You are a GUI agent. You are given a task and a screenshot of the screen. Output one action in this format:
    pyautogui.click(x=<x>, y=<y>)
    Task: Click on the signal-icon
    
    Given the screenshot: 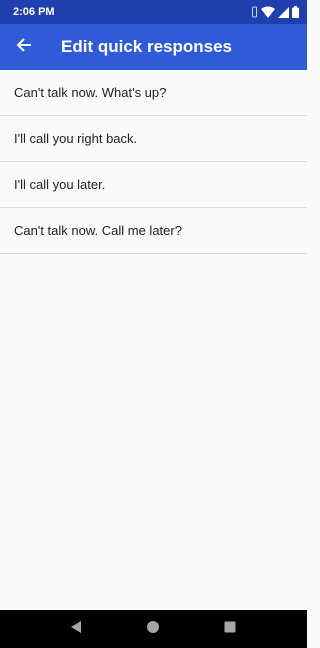 What is the action you would take?
    pyautogui.click(x=282, y=12)
    